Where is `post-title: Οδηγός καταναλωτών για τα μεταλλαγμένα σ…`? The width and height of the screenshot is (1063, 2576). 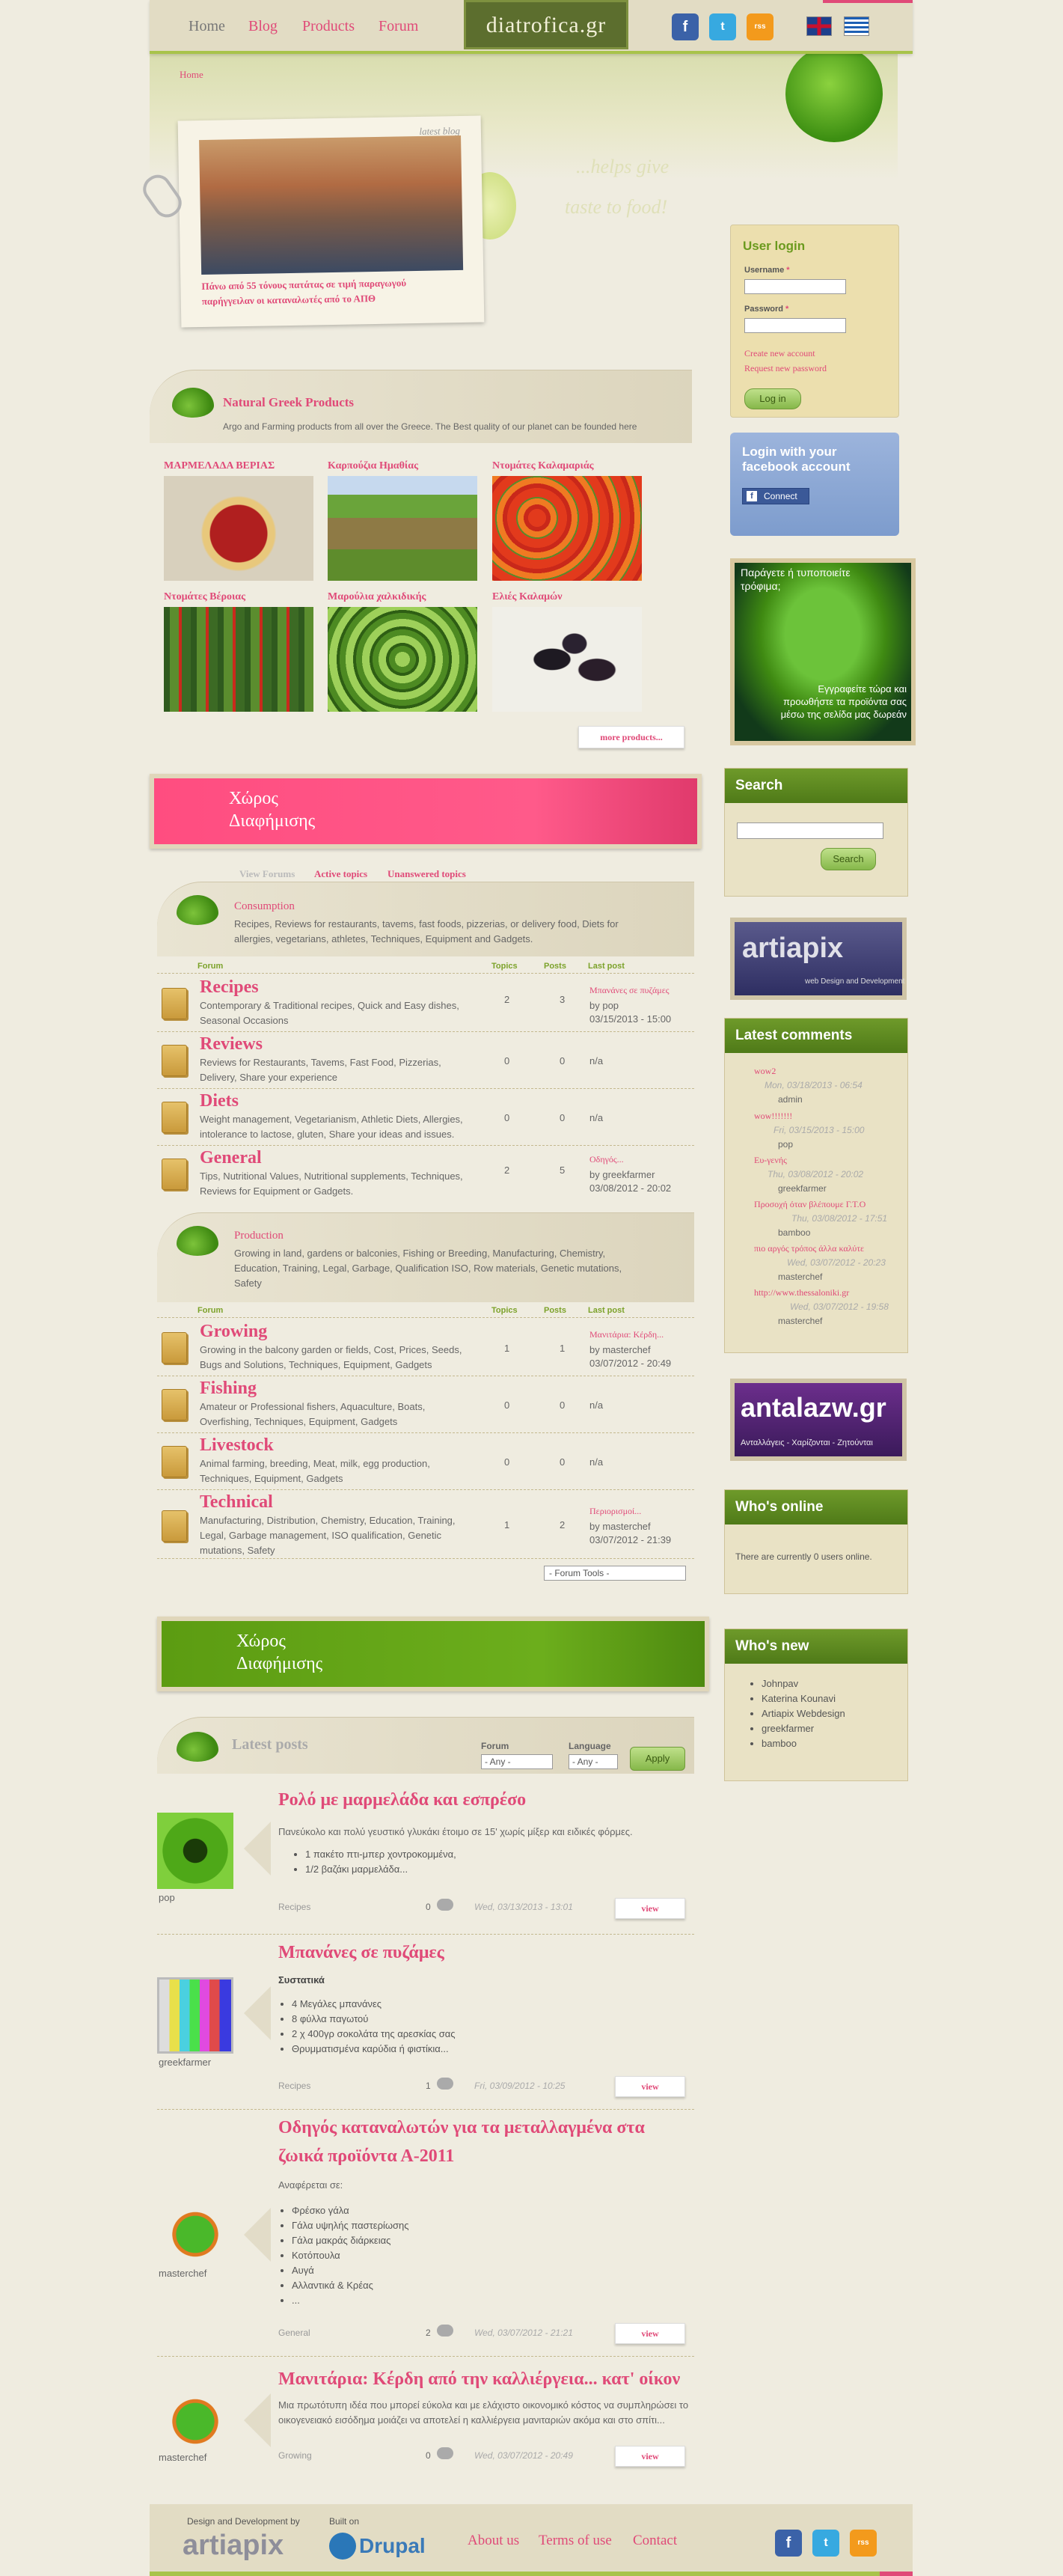 post-title: Οδηγός καταναλωτών για τα μεταλλαγμένα σ… is located at coordinates (484, 2141).